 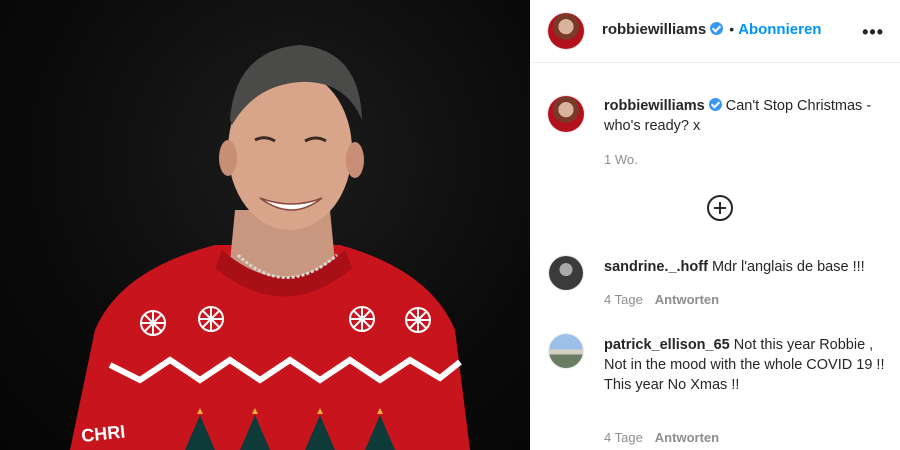 What do you see at coordinates (720, 208) in the screenshot?
I see `plus-circle-icon` at bounding box center [720, 208].